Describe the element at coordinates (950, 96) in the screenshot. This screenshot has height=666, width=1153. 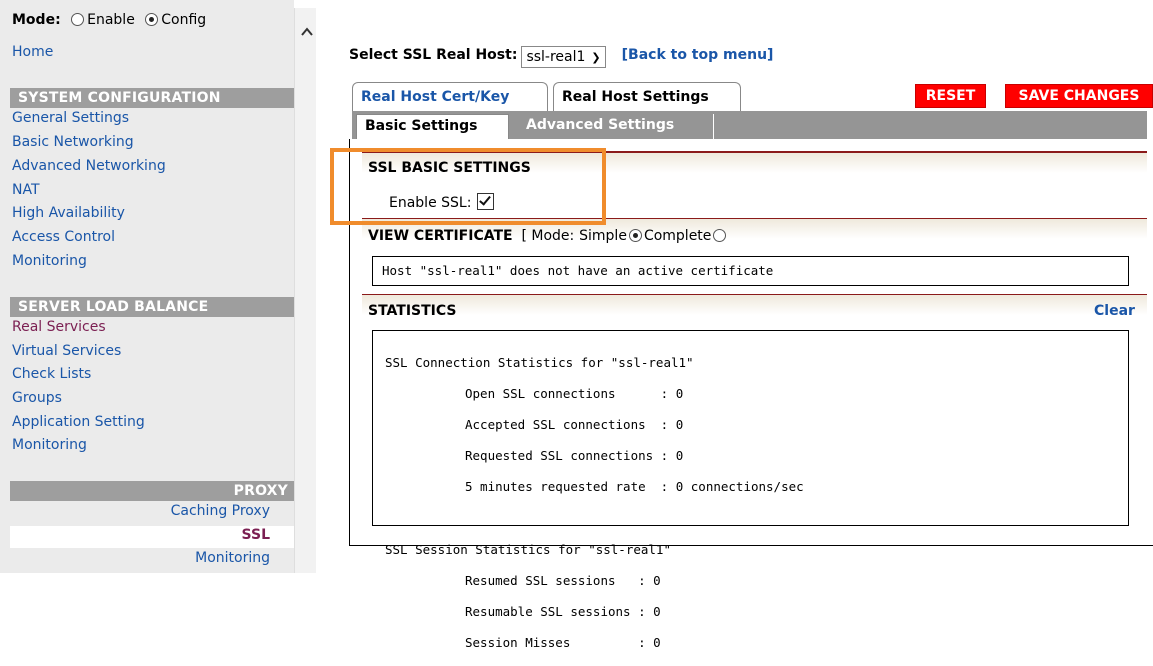
I see `reset-button: RESET` at that location.